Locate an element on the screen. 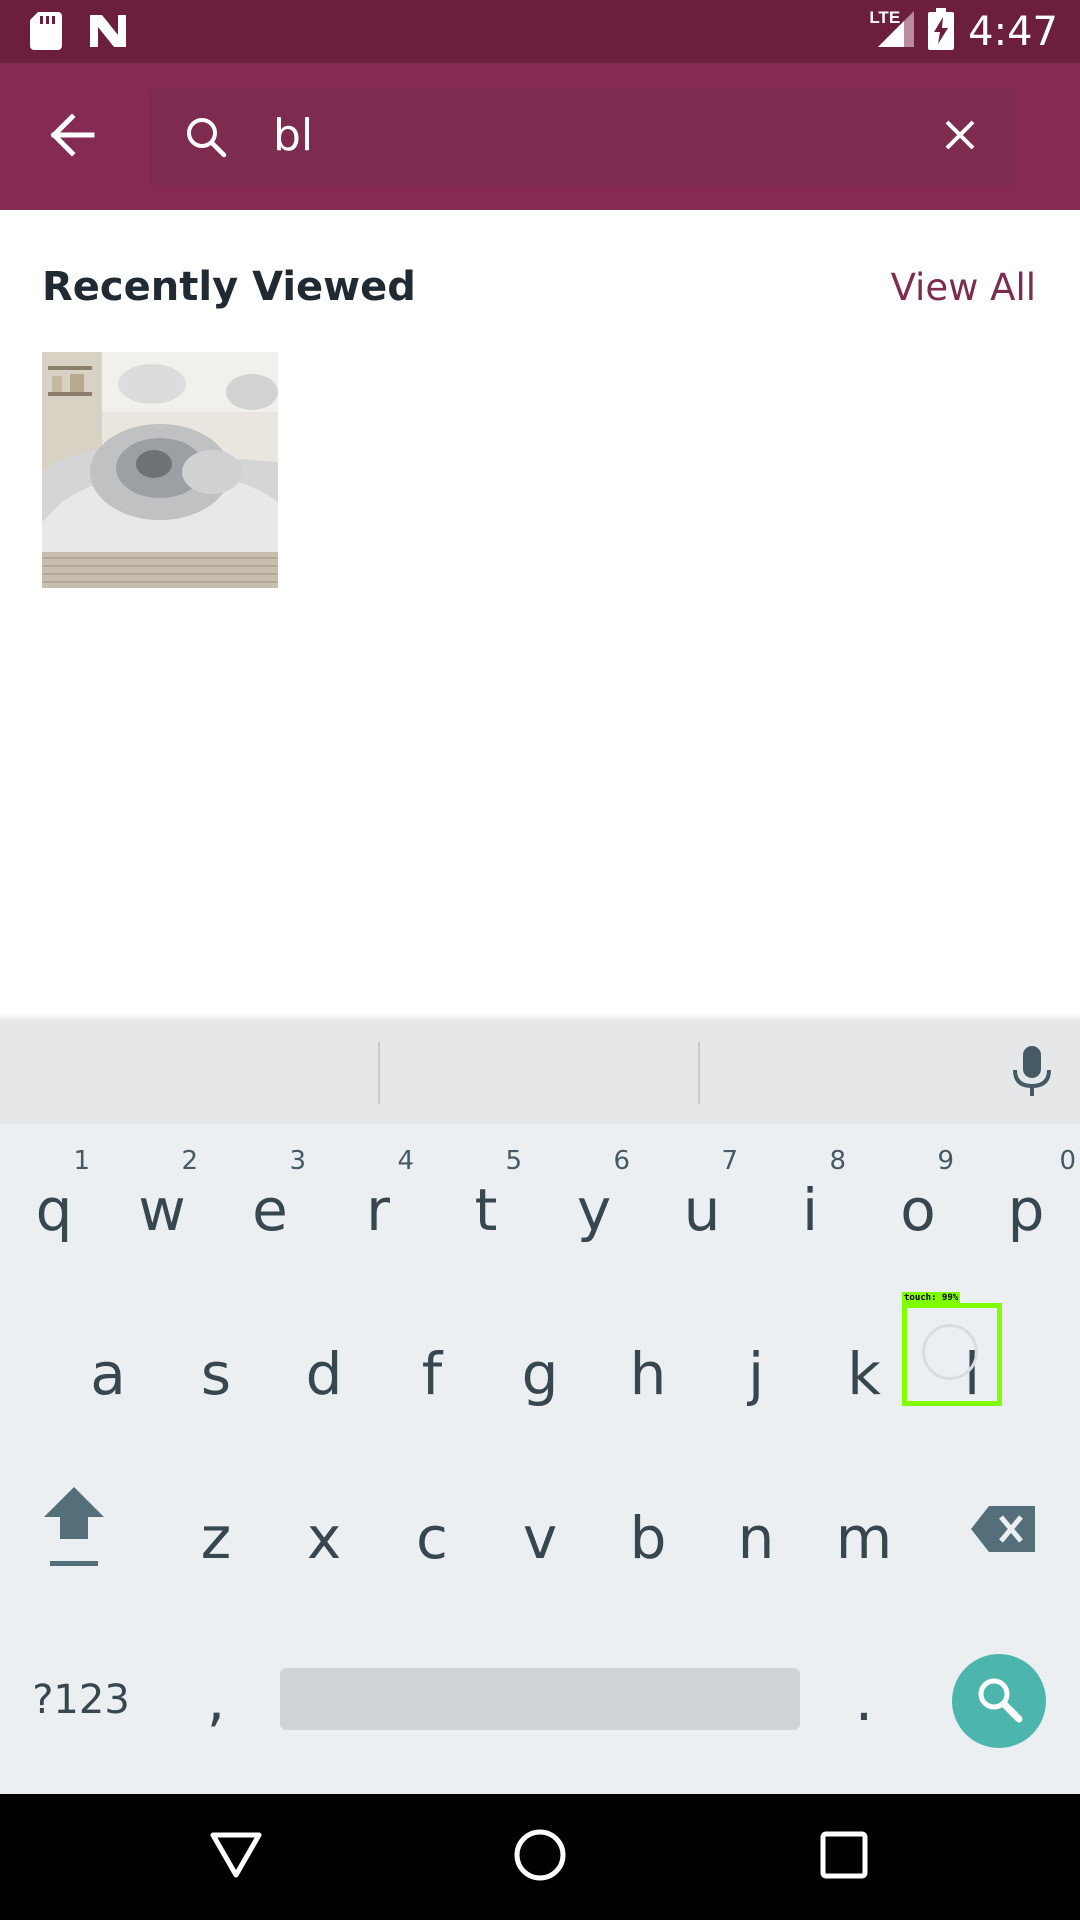  status-bar: LTE 4:47 is located at coordinates (540, 31).